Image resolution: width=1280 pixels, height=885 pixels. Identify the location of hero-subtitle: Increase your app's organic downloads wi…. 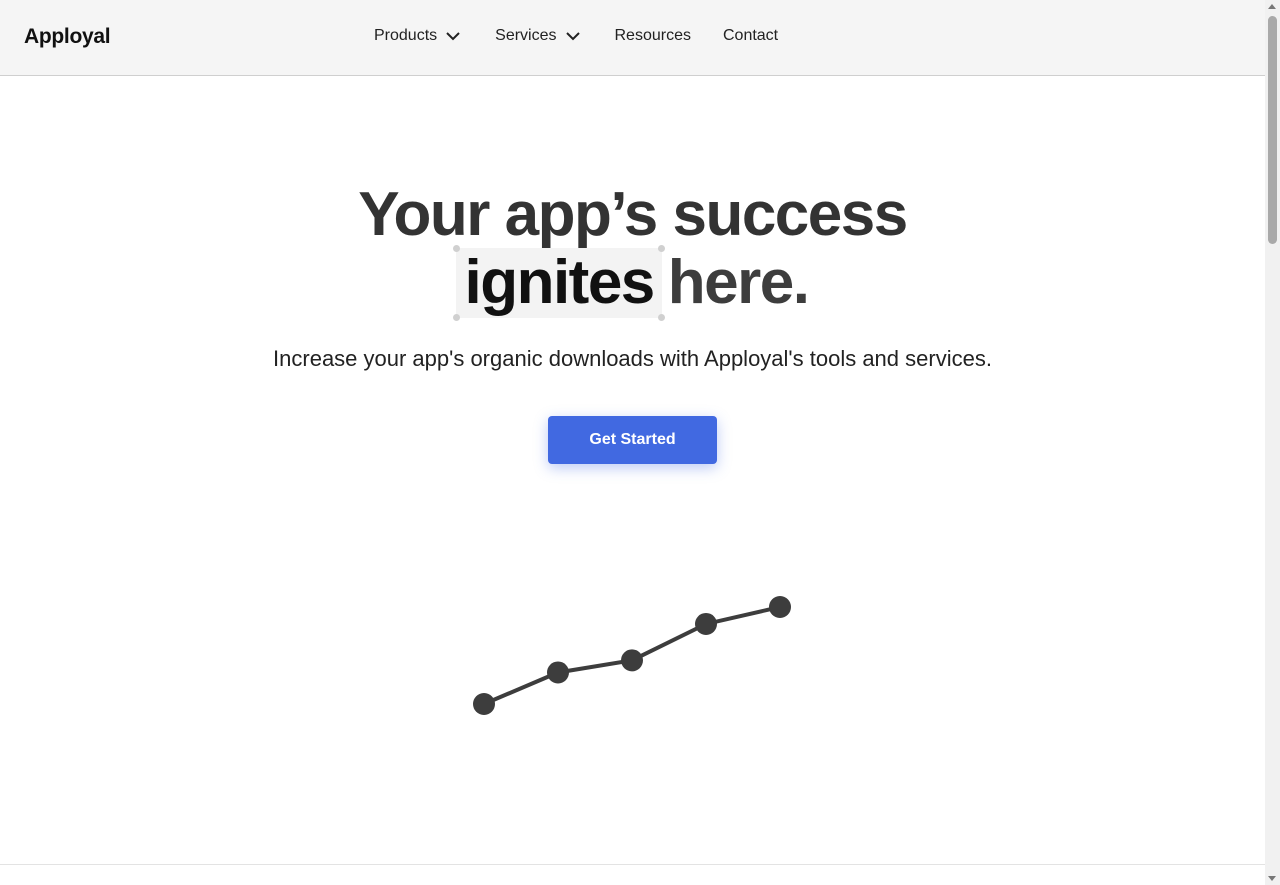
(632, 358).